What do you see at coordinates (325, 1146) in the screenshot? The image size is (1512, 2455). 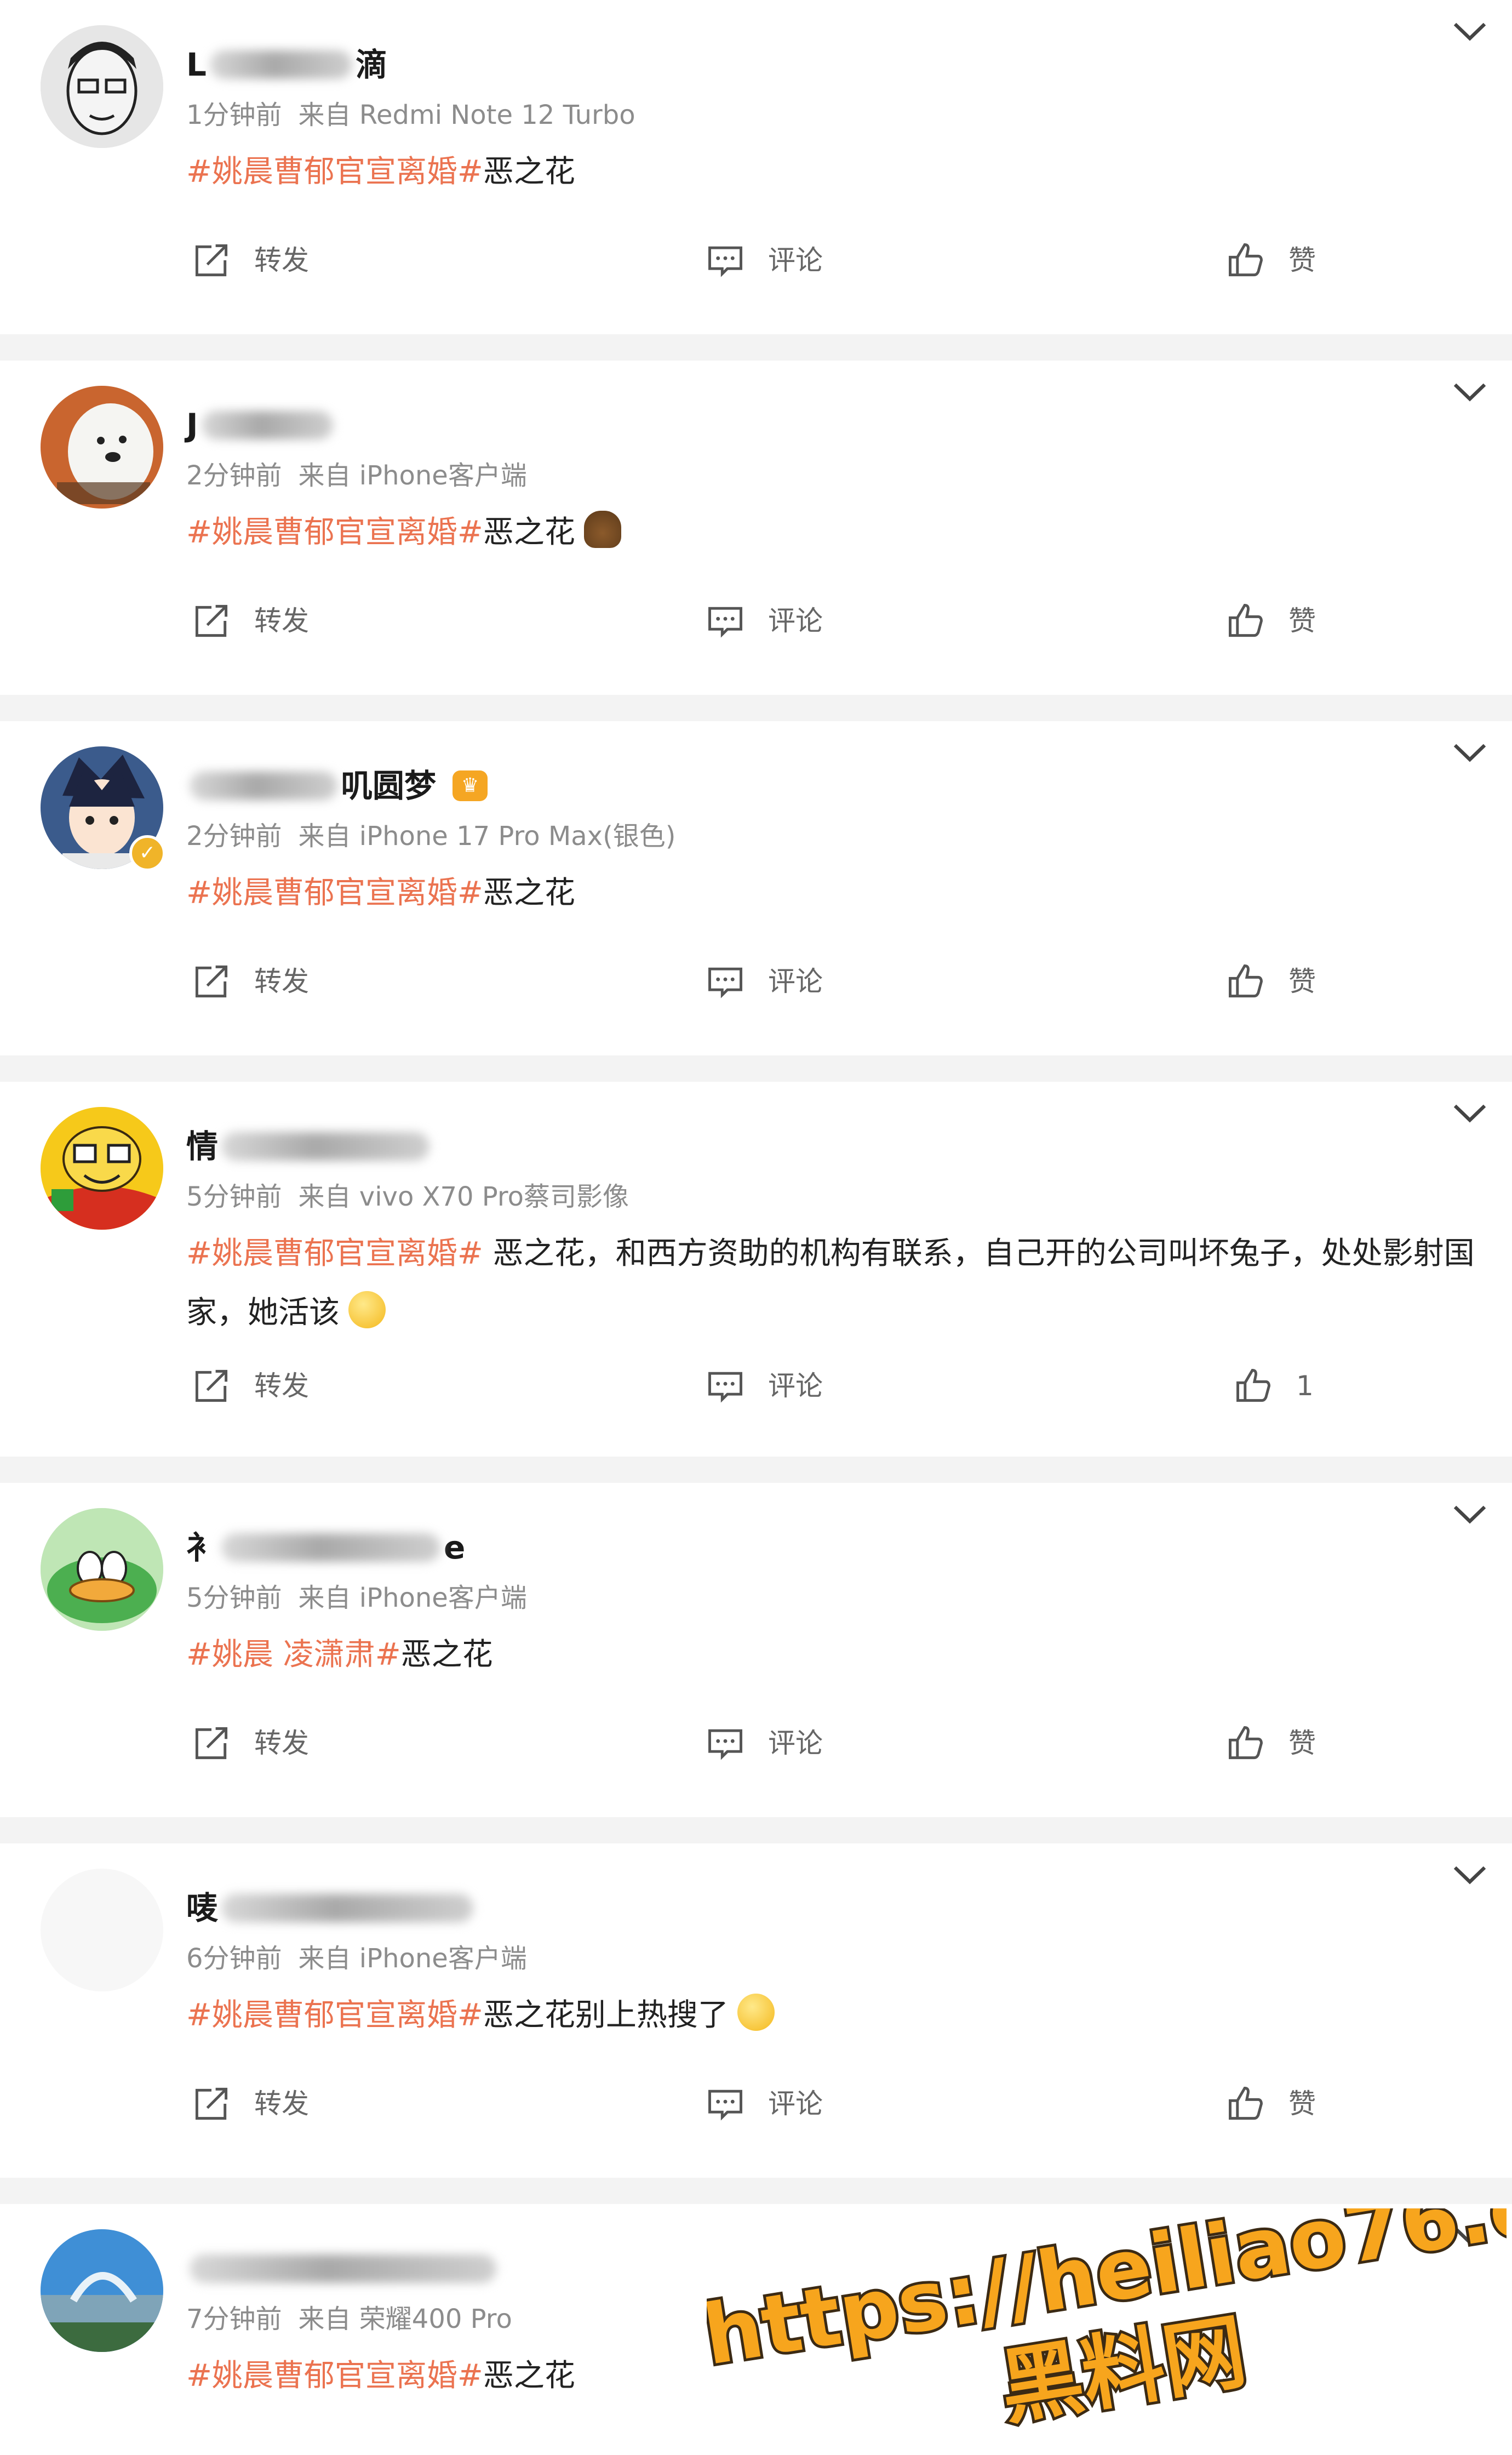 I see `blurred-name` at bounding box center [325, 1146].